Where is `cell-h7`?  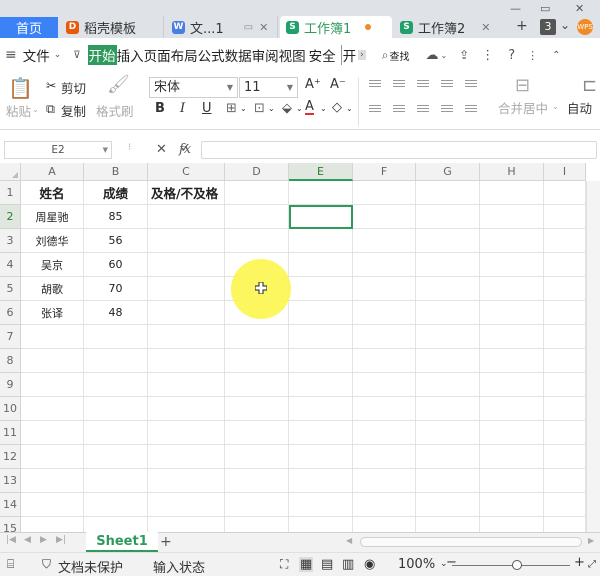 cell-h7 is located at coordinates (512, 337).